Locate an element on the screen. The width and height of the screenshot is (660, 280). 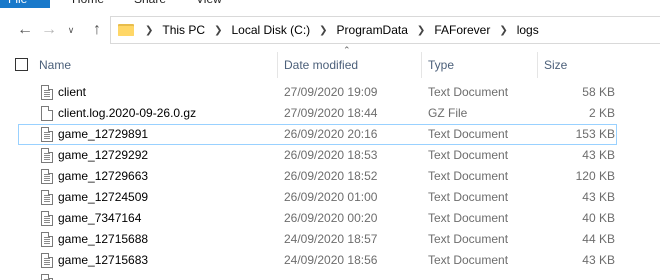
file-name: client is located at coordinates (72, 92).